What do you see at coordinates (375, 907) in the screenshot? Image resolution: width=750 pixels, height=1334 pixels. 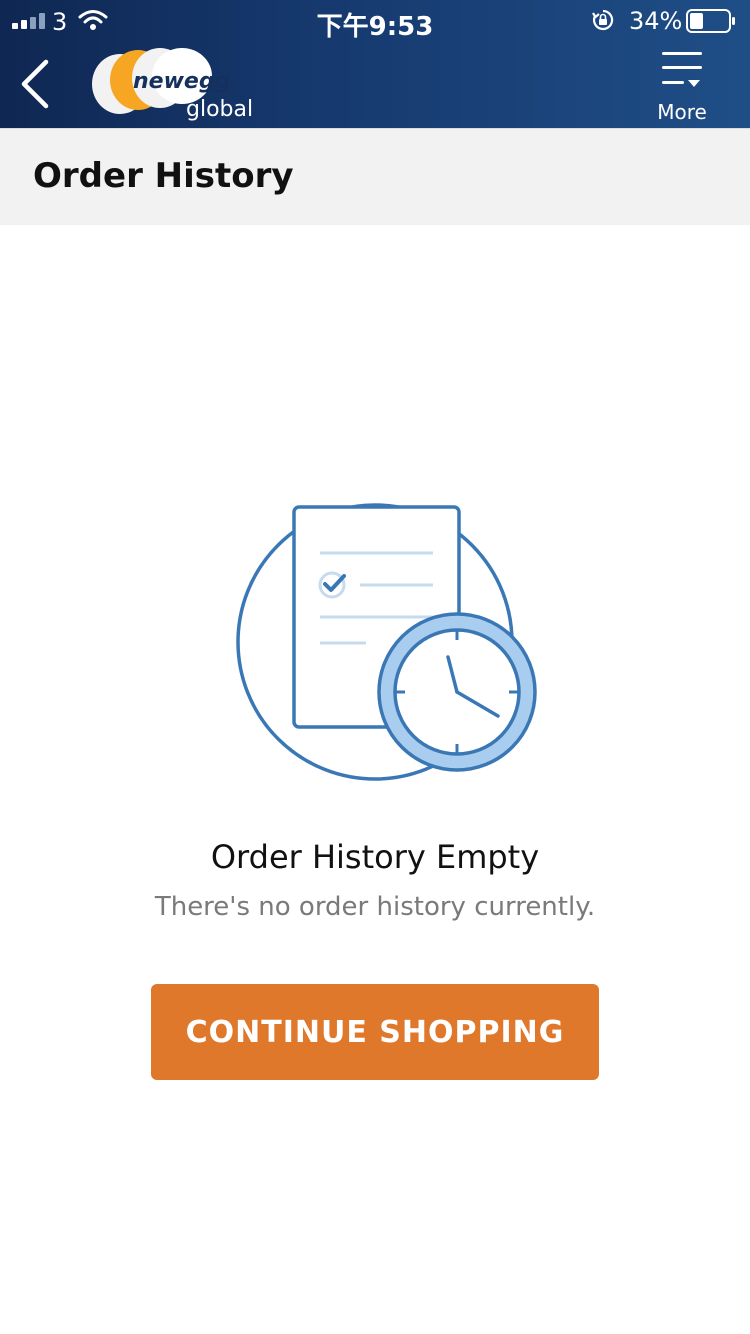 I see `empty-state-subtitle: There's no order history currently.` at bounding box center [375, 907].